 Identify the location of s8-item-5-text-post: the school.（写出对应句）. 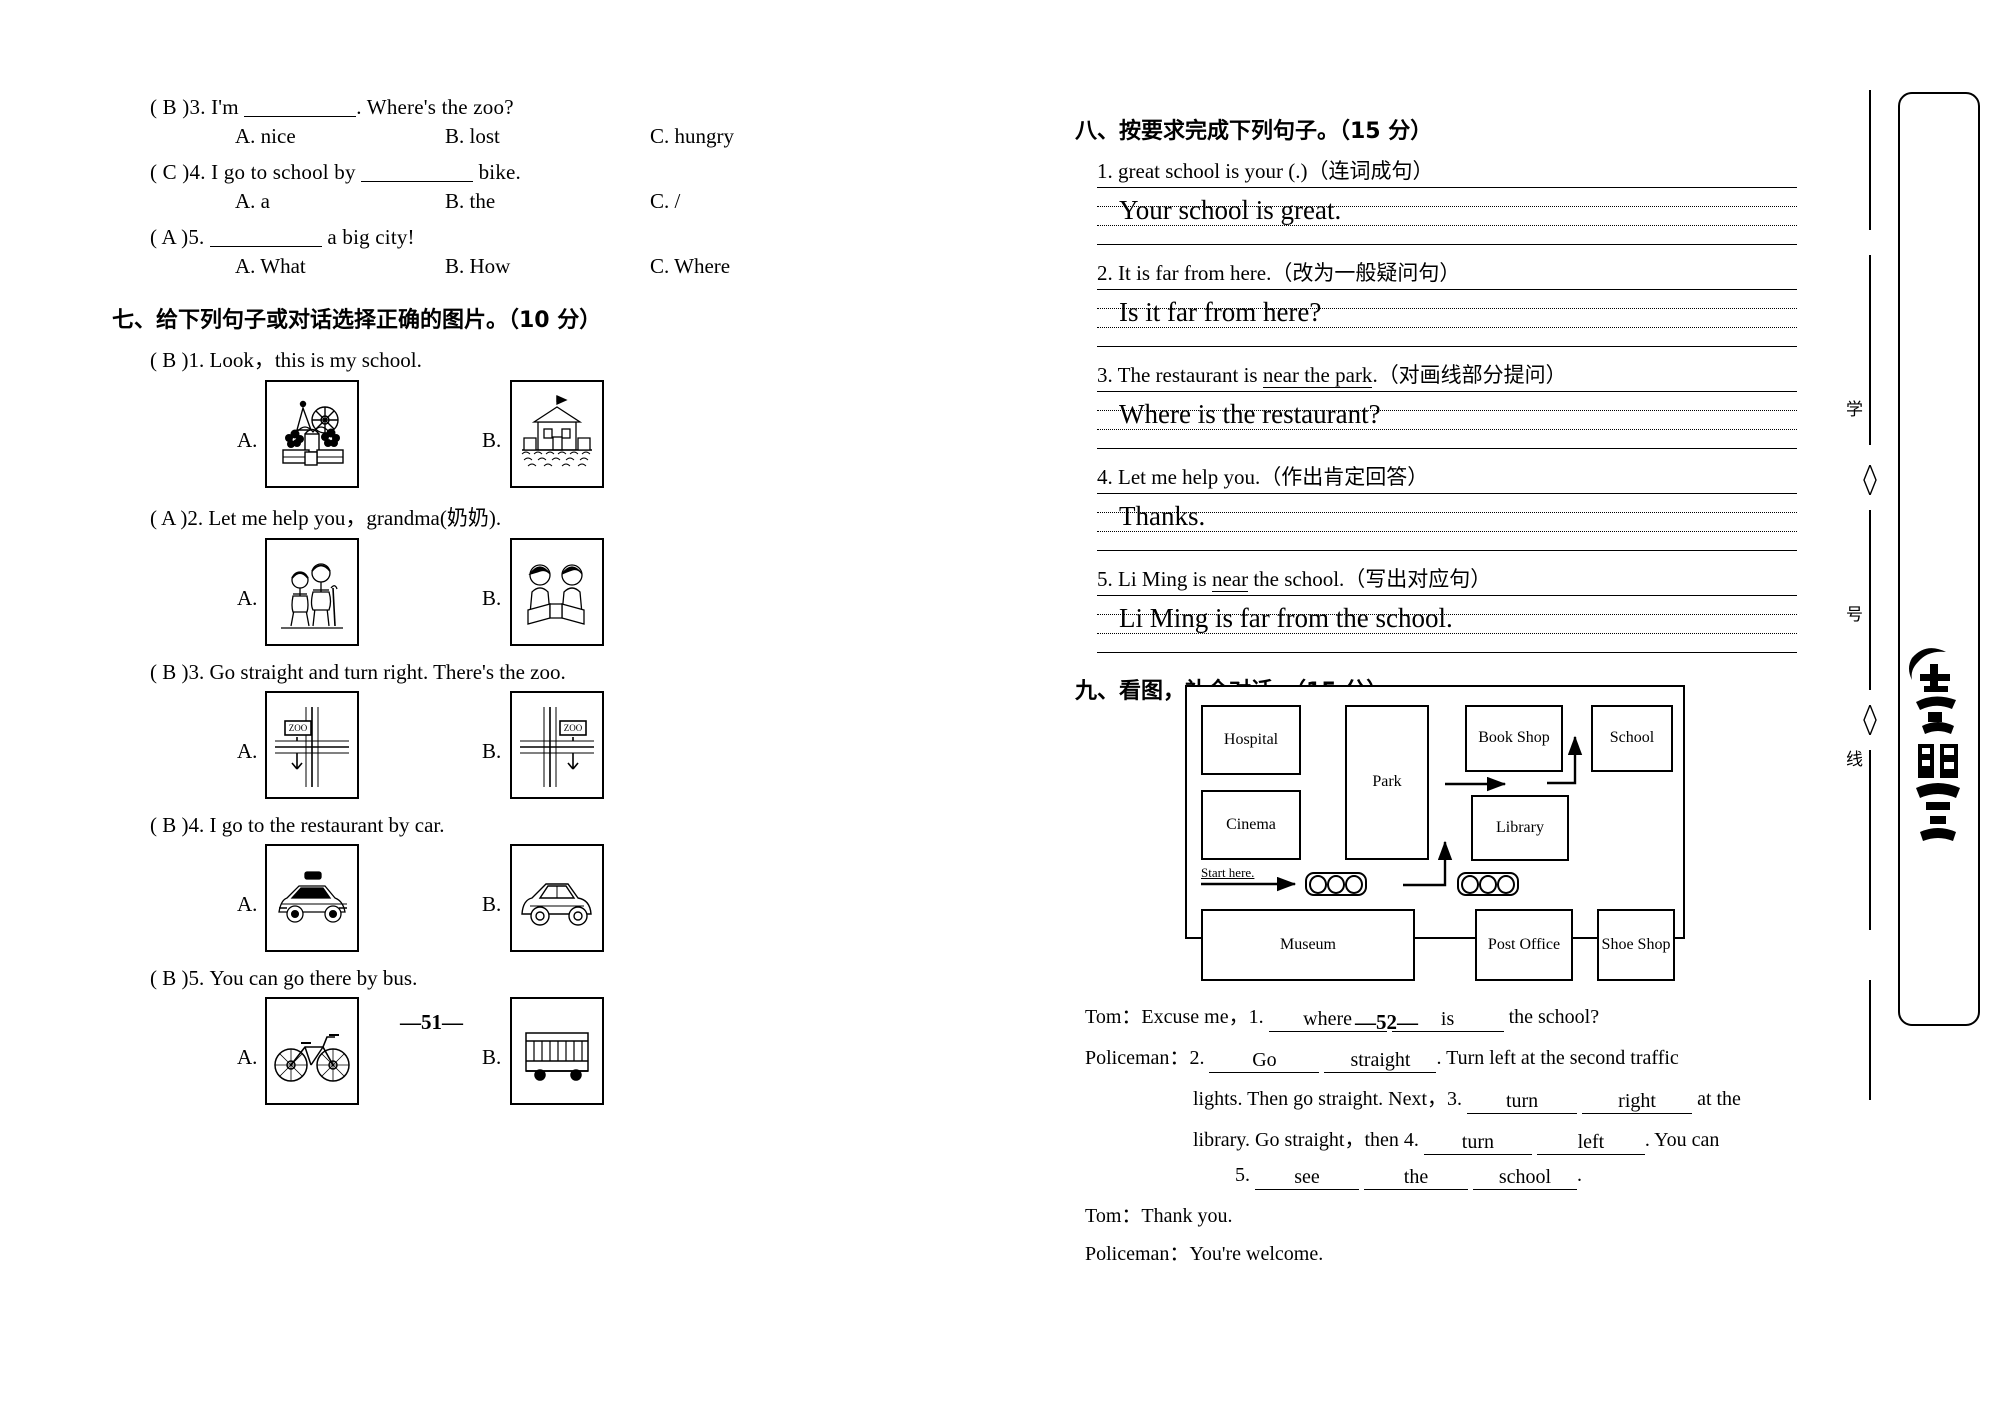
(1370, 579).